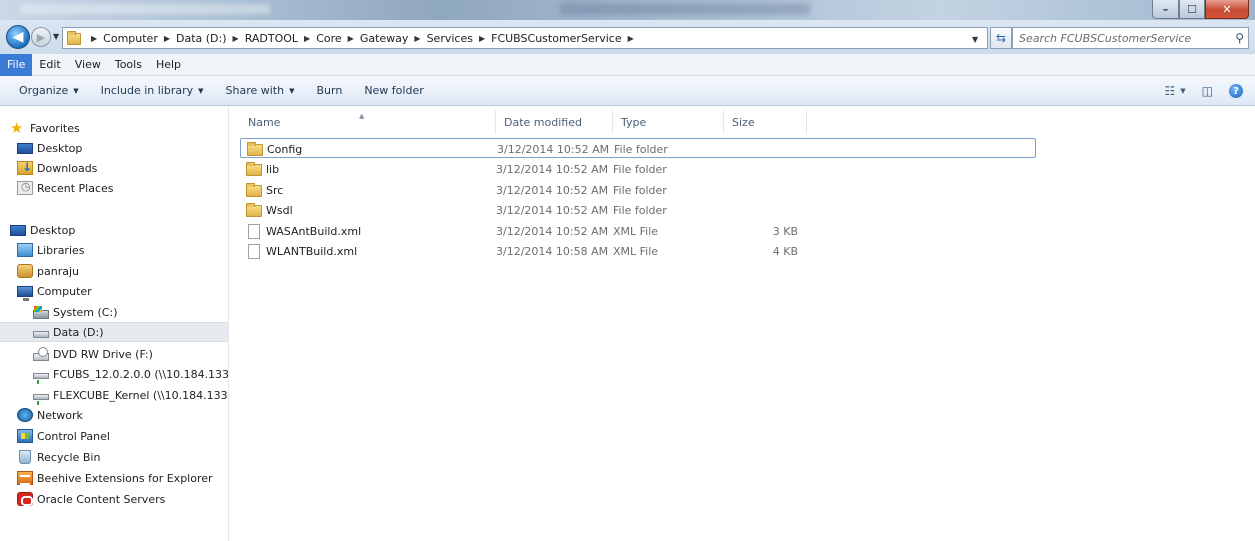 The height and width of the screenshot is (541, 1255). I want to click on column-header-name: Name ▲, so click(368, 122).